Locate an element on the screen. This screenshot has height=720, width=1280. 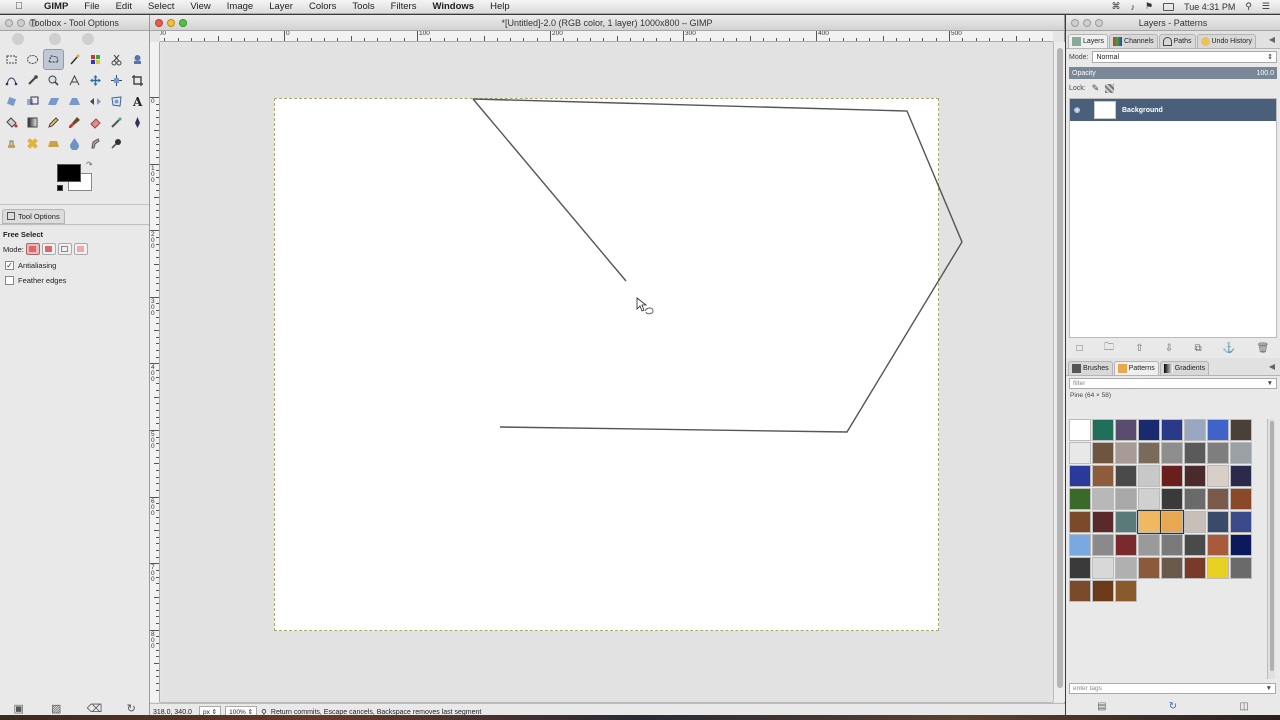
menu-edit: Edit is located at coordinates (124, 6).